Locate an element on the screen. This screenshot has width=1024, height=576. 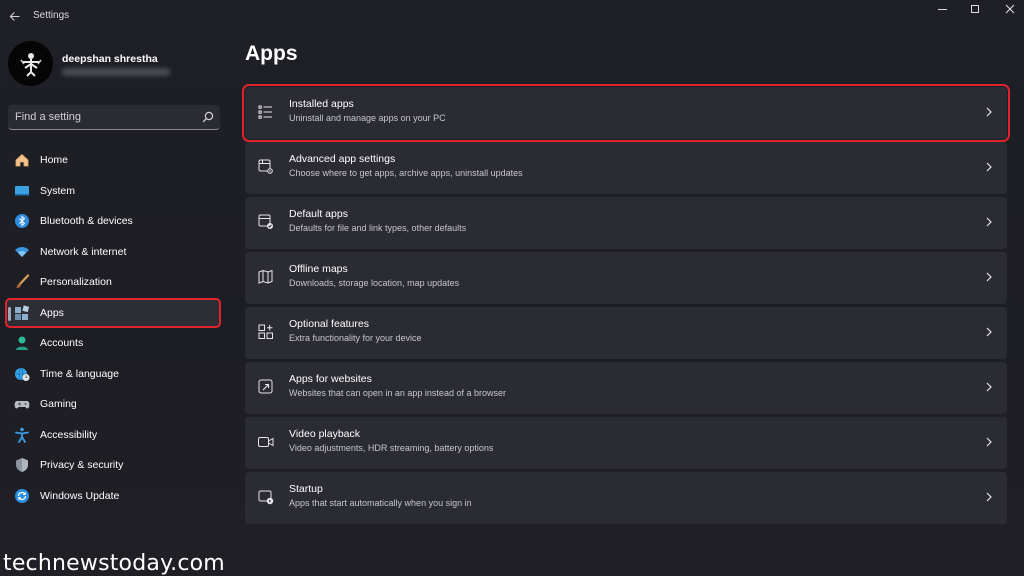
bluetooth-icon is located at coordinates (22, 221).